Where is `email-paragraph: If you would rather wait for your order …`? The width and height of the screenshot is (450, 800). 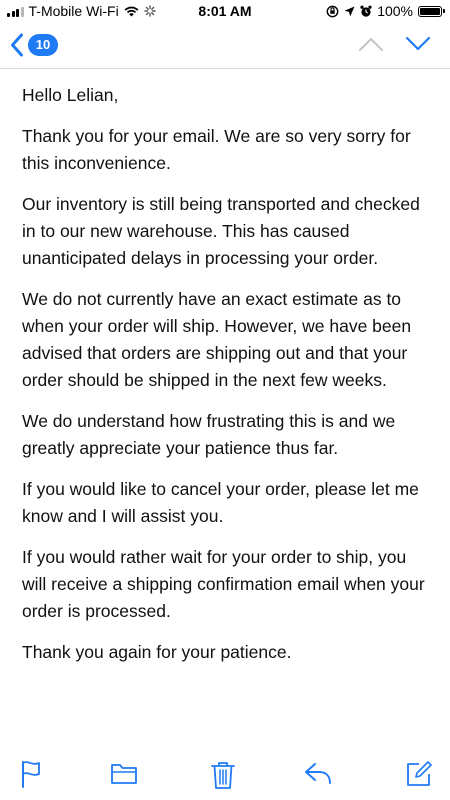 email-paragraph: If you would rather wait for your order … is located at coordinates (223, 584).